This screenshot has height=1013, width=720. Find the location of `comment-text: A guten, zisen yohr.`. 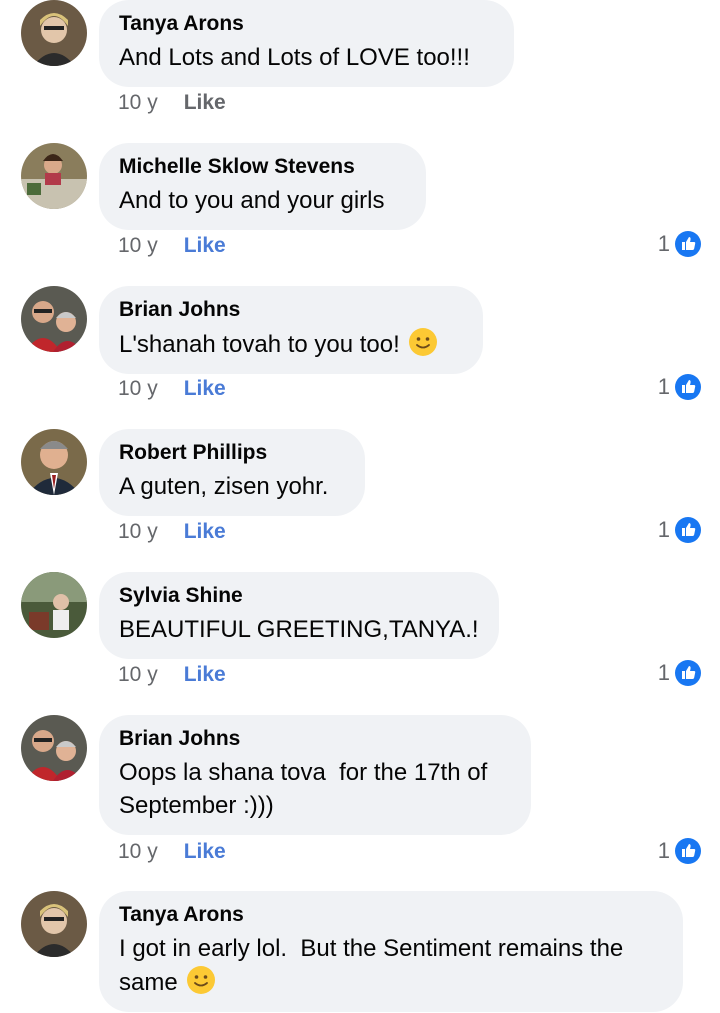

comment-text: A guten, zisen yohr. is located at coordinates (224, 486).